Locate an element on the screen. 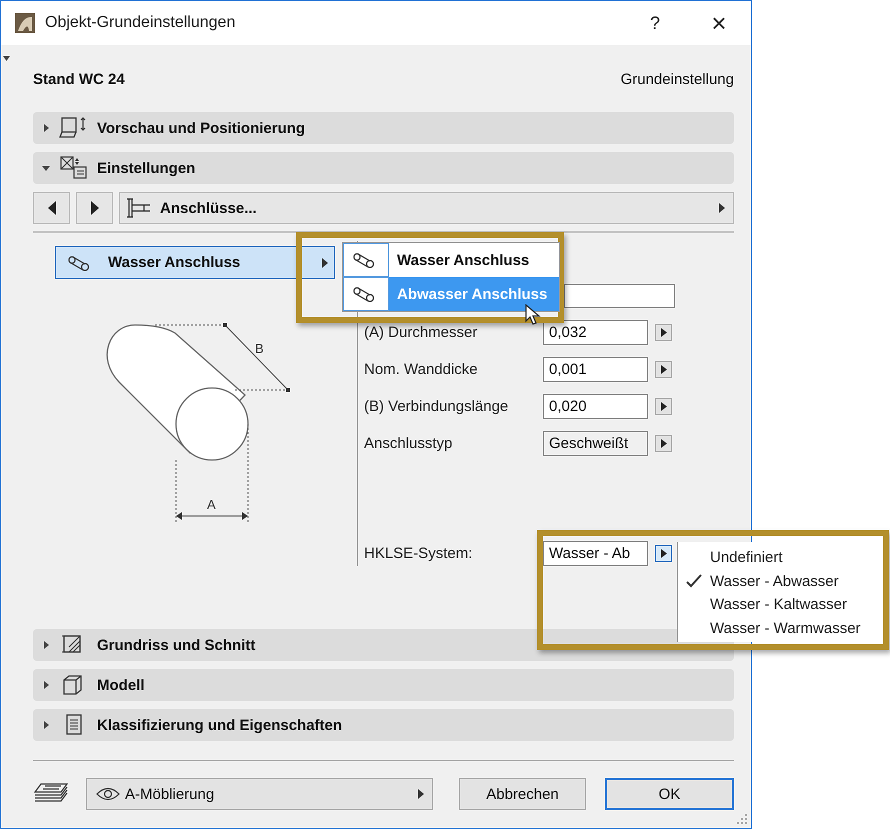 The height and width of the screenshot is (829, 890). field-label: Nom. Wanddicke is located at coordinates (421, 369).